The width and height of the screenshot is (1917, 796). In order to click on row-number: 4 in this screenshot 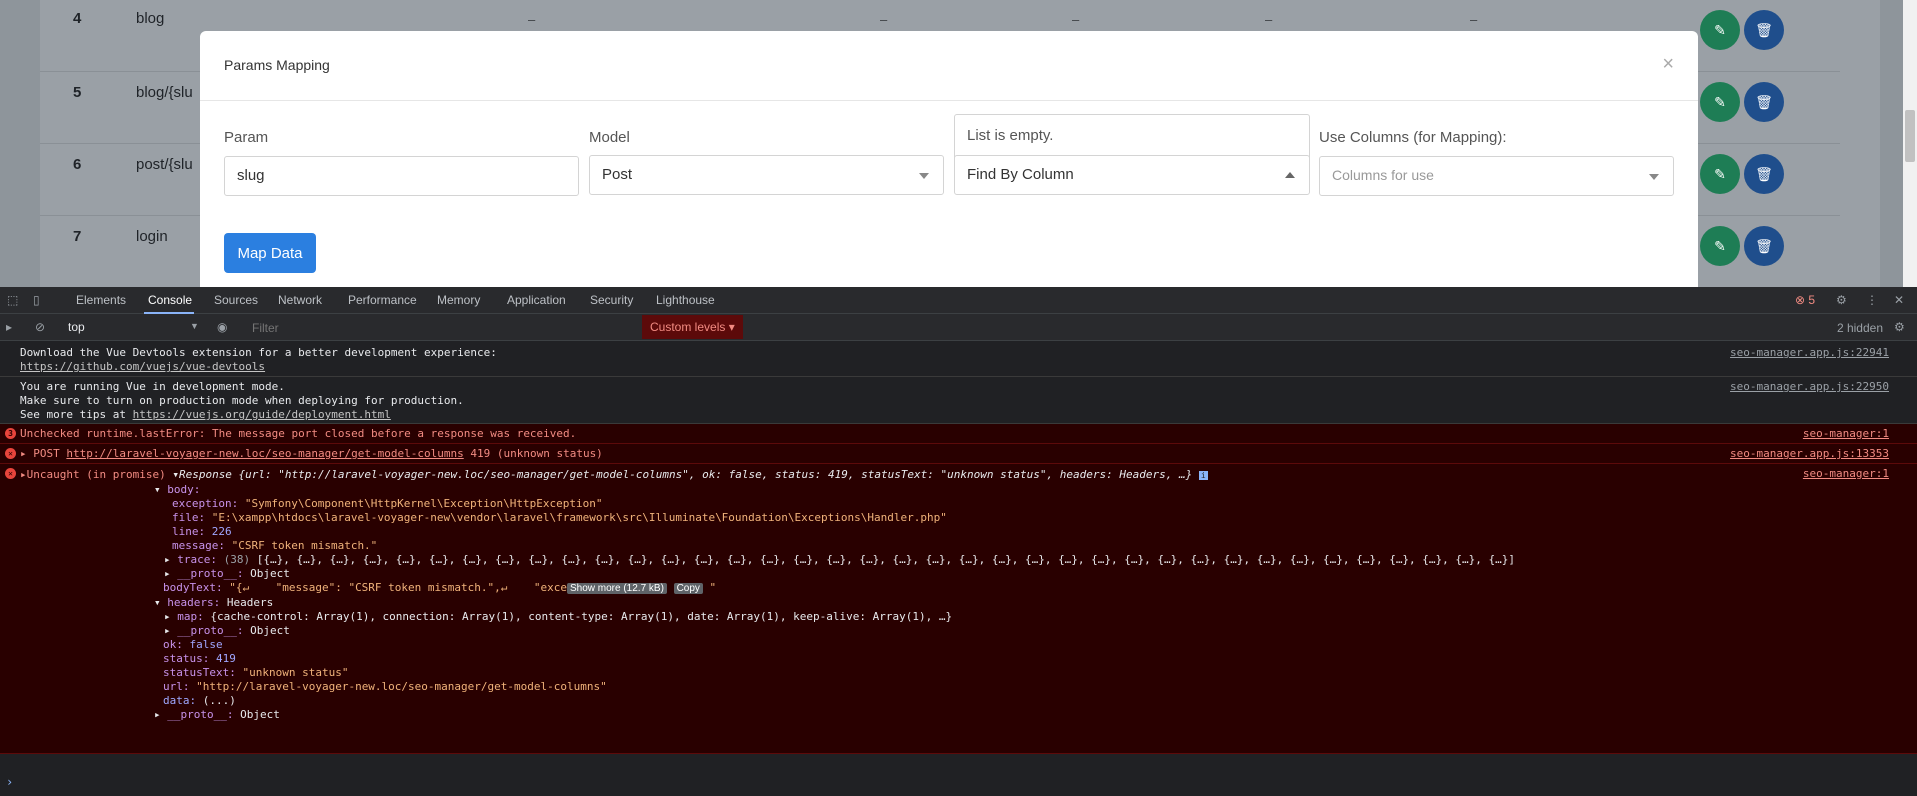, I will do `click(77, 18)`.